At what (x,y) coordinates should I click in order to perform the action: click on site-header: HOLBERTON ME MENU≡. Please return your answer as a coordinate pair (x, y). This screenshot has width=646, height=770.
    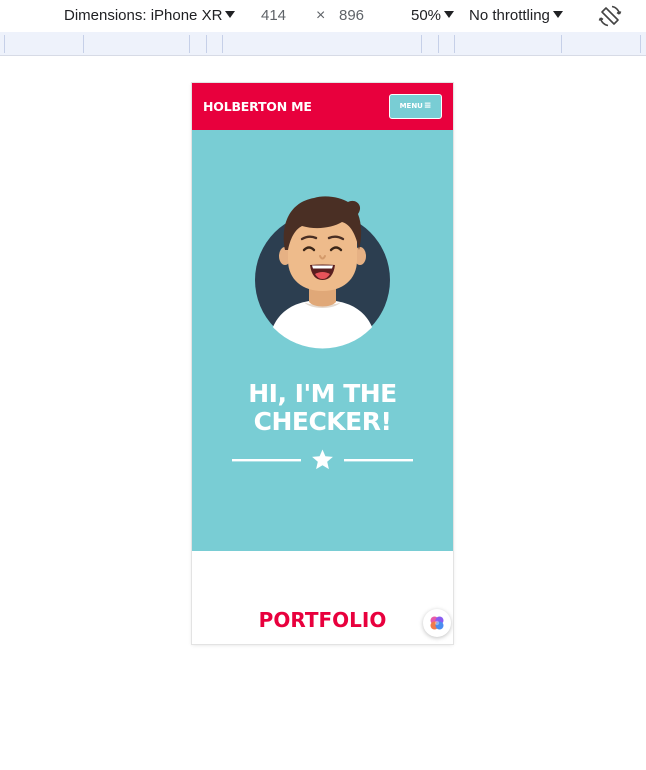
    Looking at the image, I should click on (322, 106).